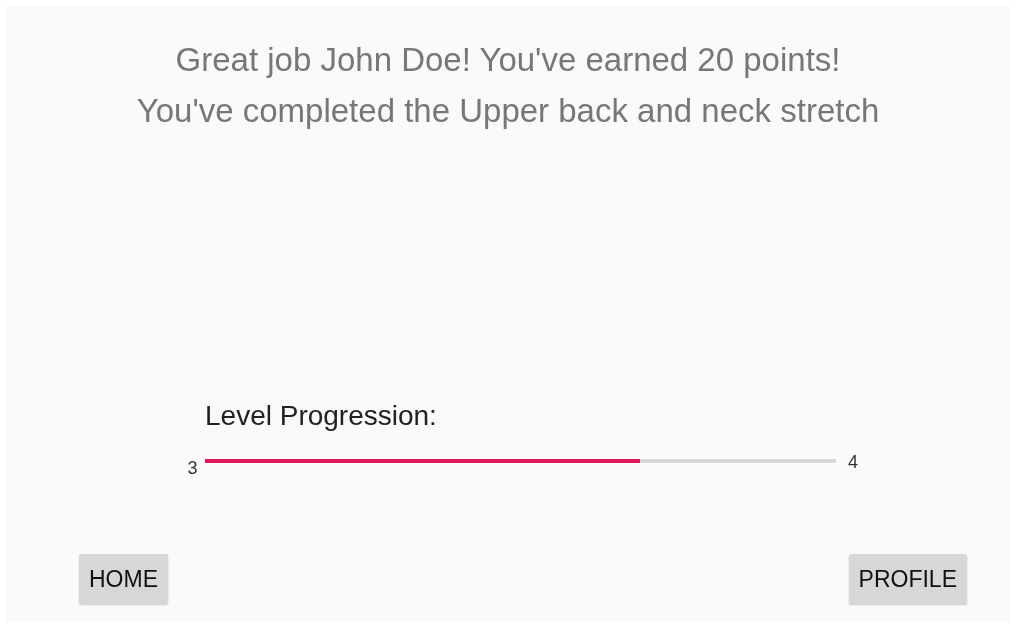 The width and height of the screenshot is (1016, 628). I want to click on start-level: 3, so click(192, 468).